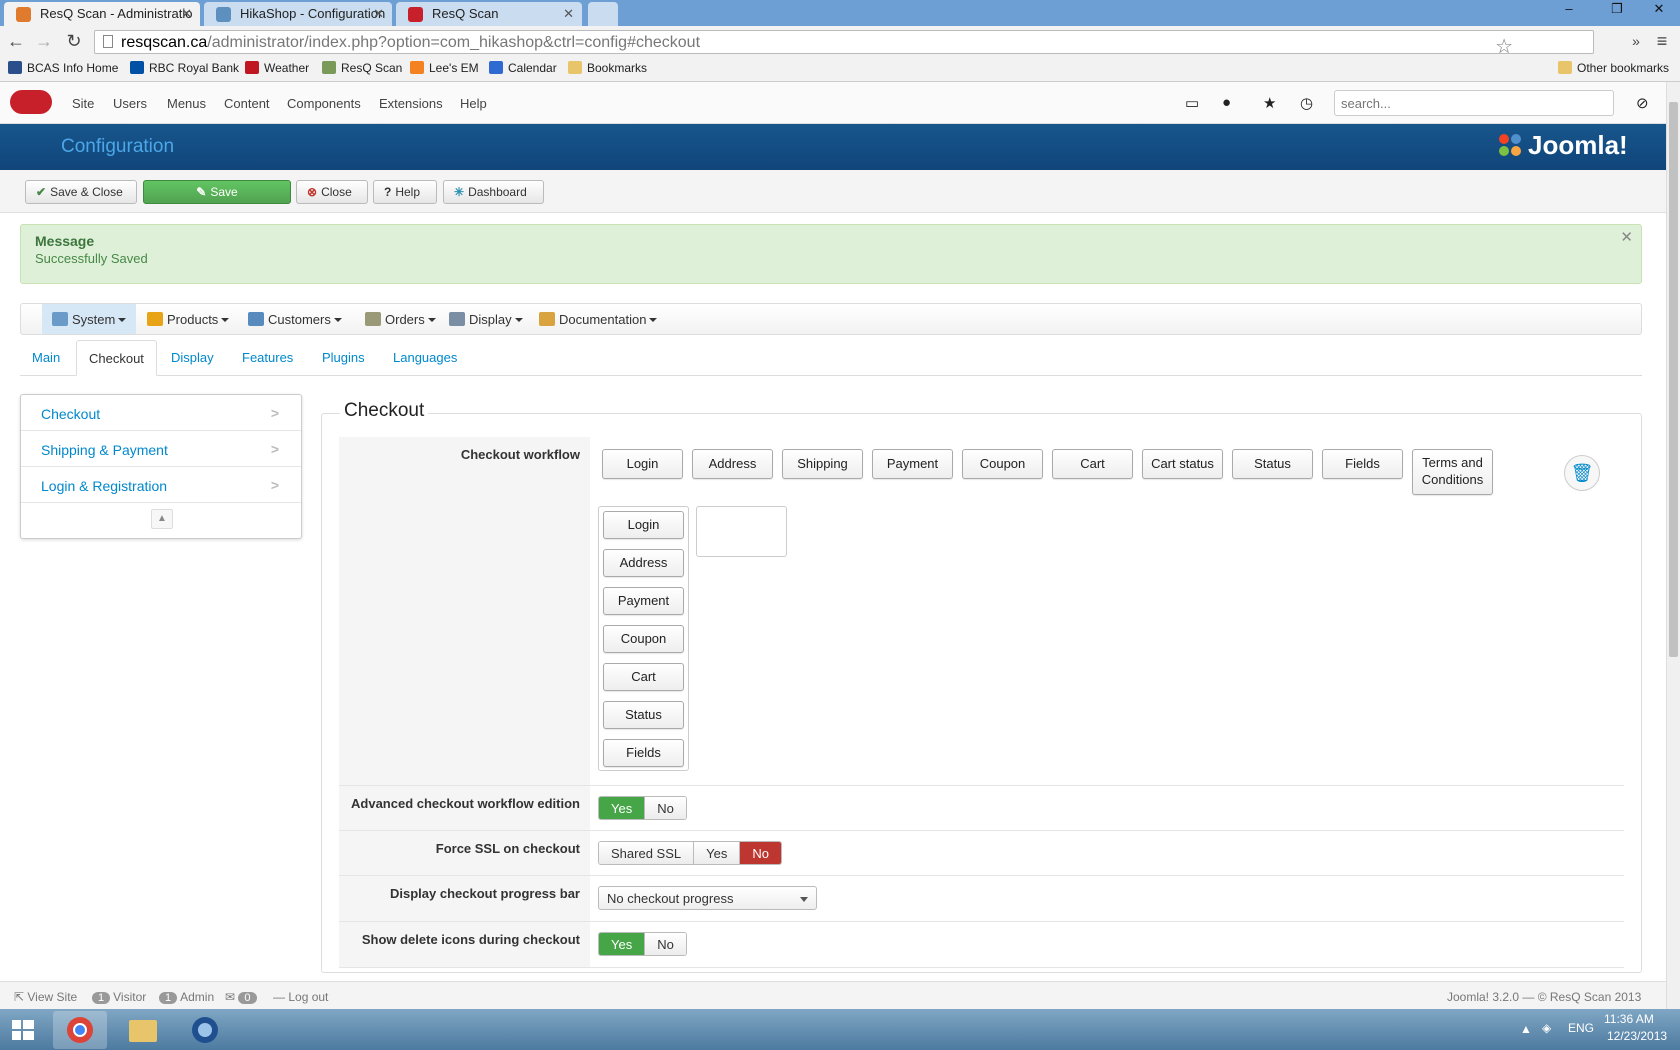 The height and width of the screenshot is (1050, 1680). I want to click on force-ssl-toggle: Shared SSL Yes No, so click(690, 853).